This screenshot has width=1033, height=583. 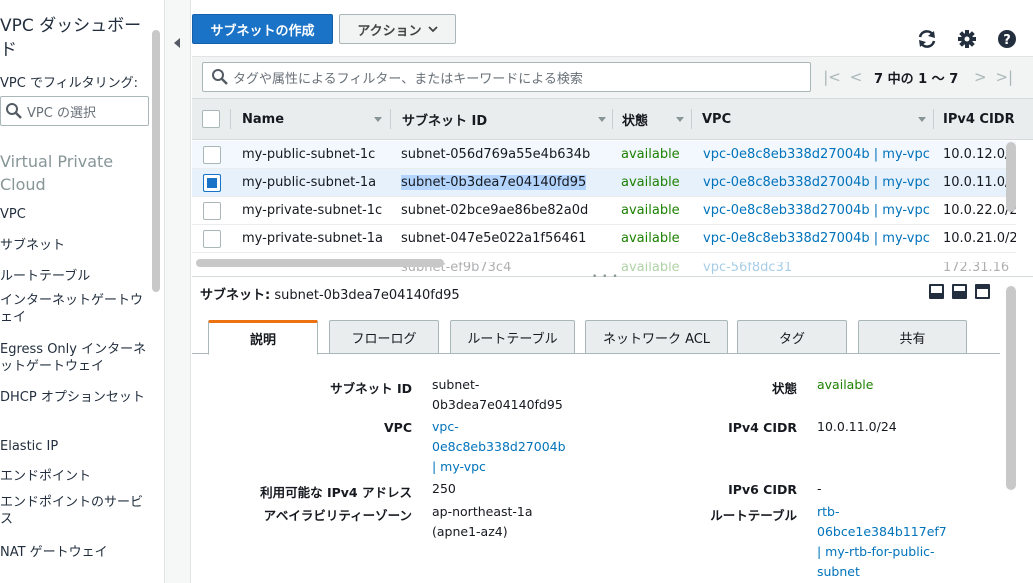 I want to click on row-vpc-link: vpc-56f8dc31, so click(x=818, y=268).